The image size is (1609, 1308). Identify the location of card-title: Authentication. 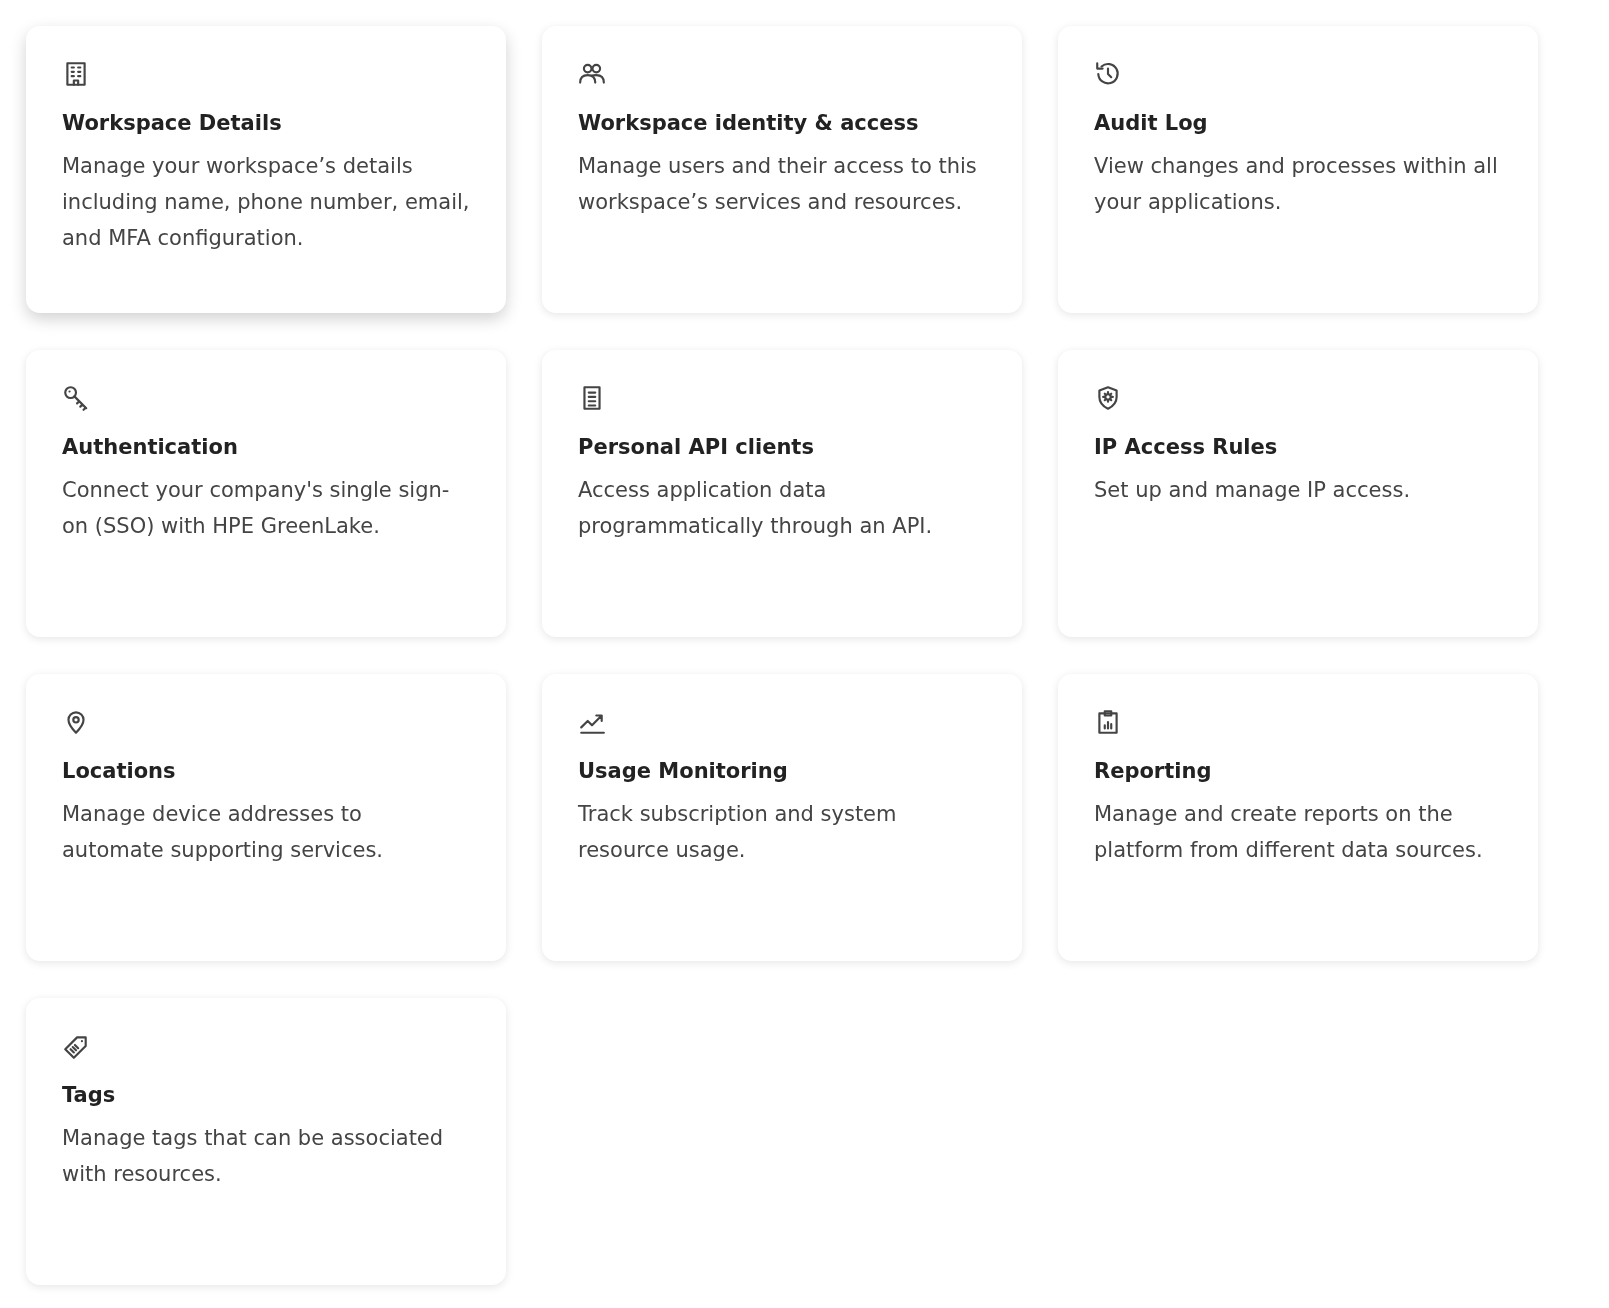
(150, 447).